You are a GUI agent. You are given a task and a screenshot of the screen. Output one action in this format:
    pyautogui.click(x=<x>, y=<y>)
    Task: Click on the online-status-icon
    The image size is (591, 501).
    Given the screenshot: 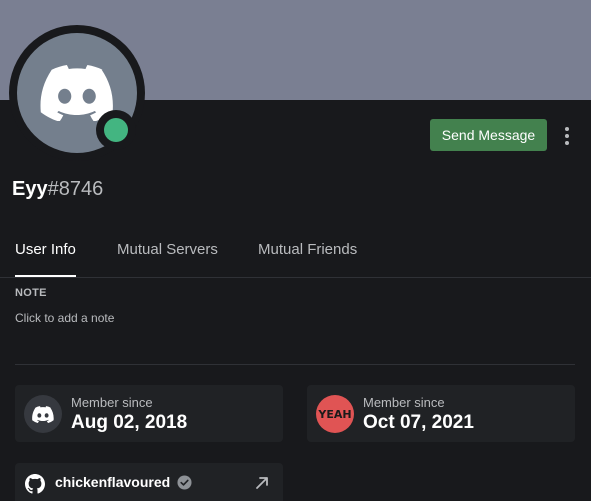 What is the action you would take?
    pyautogui.click(x=116, y=130)
    